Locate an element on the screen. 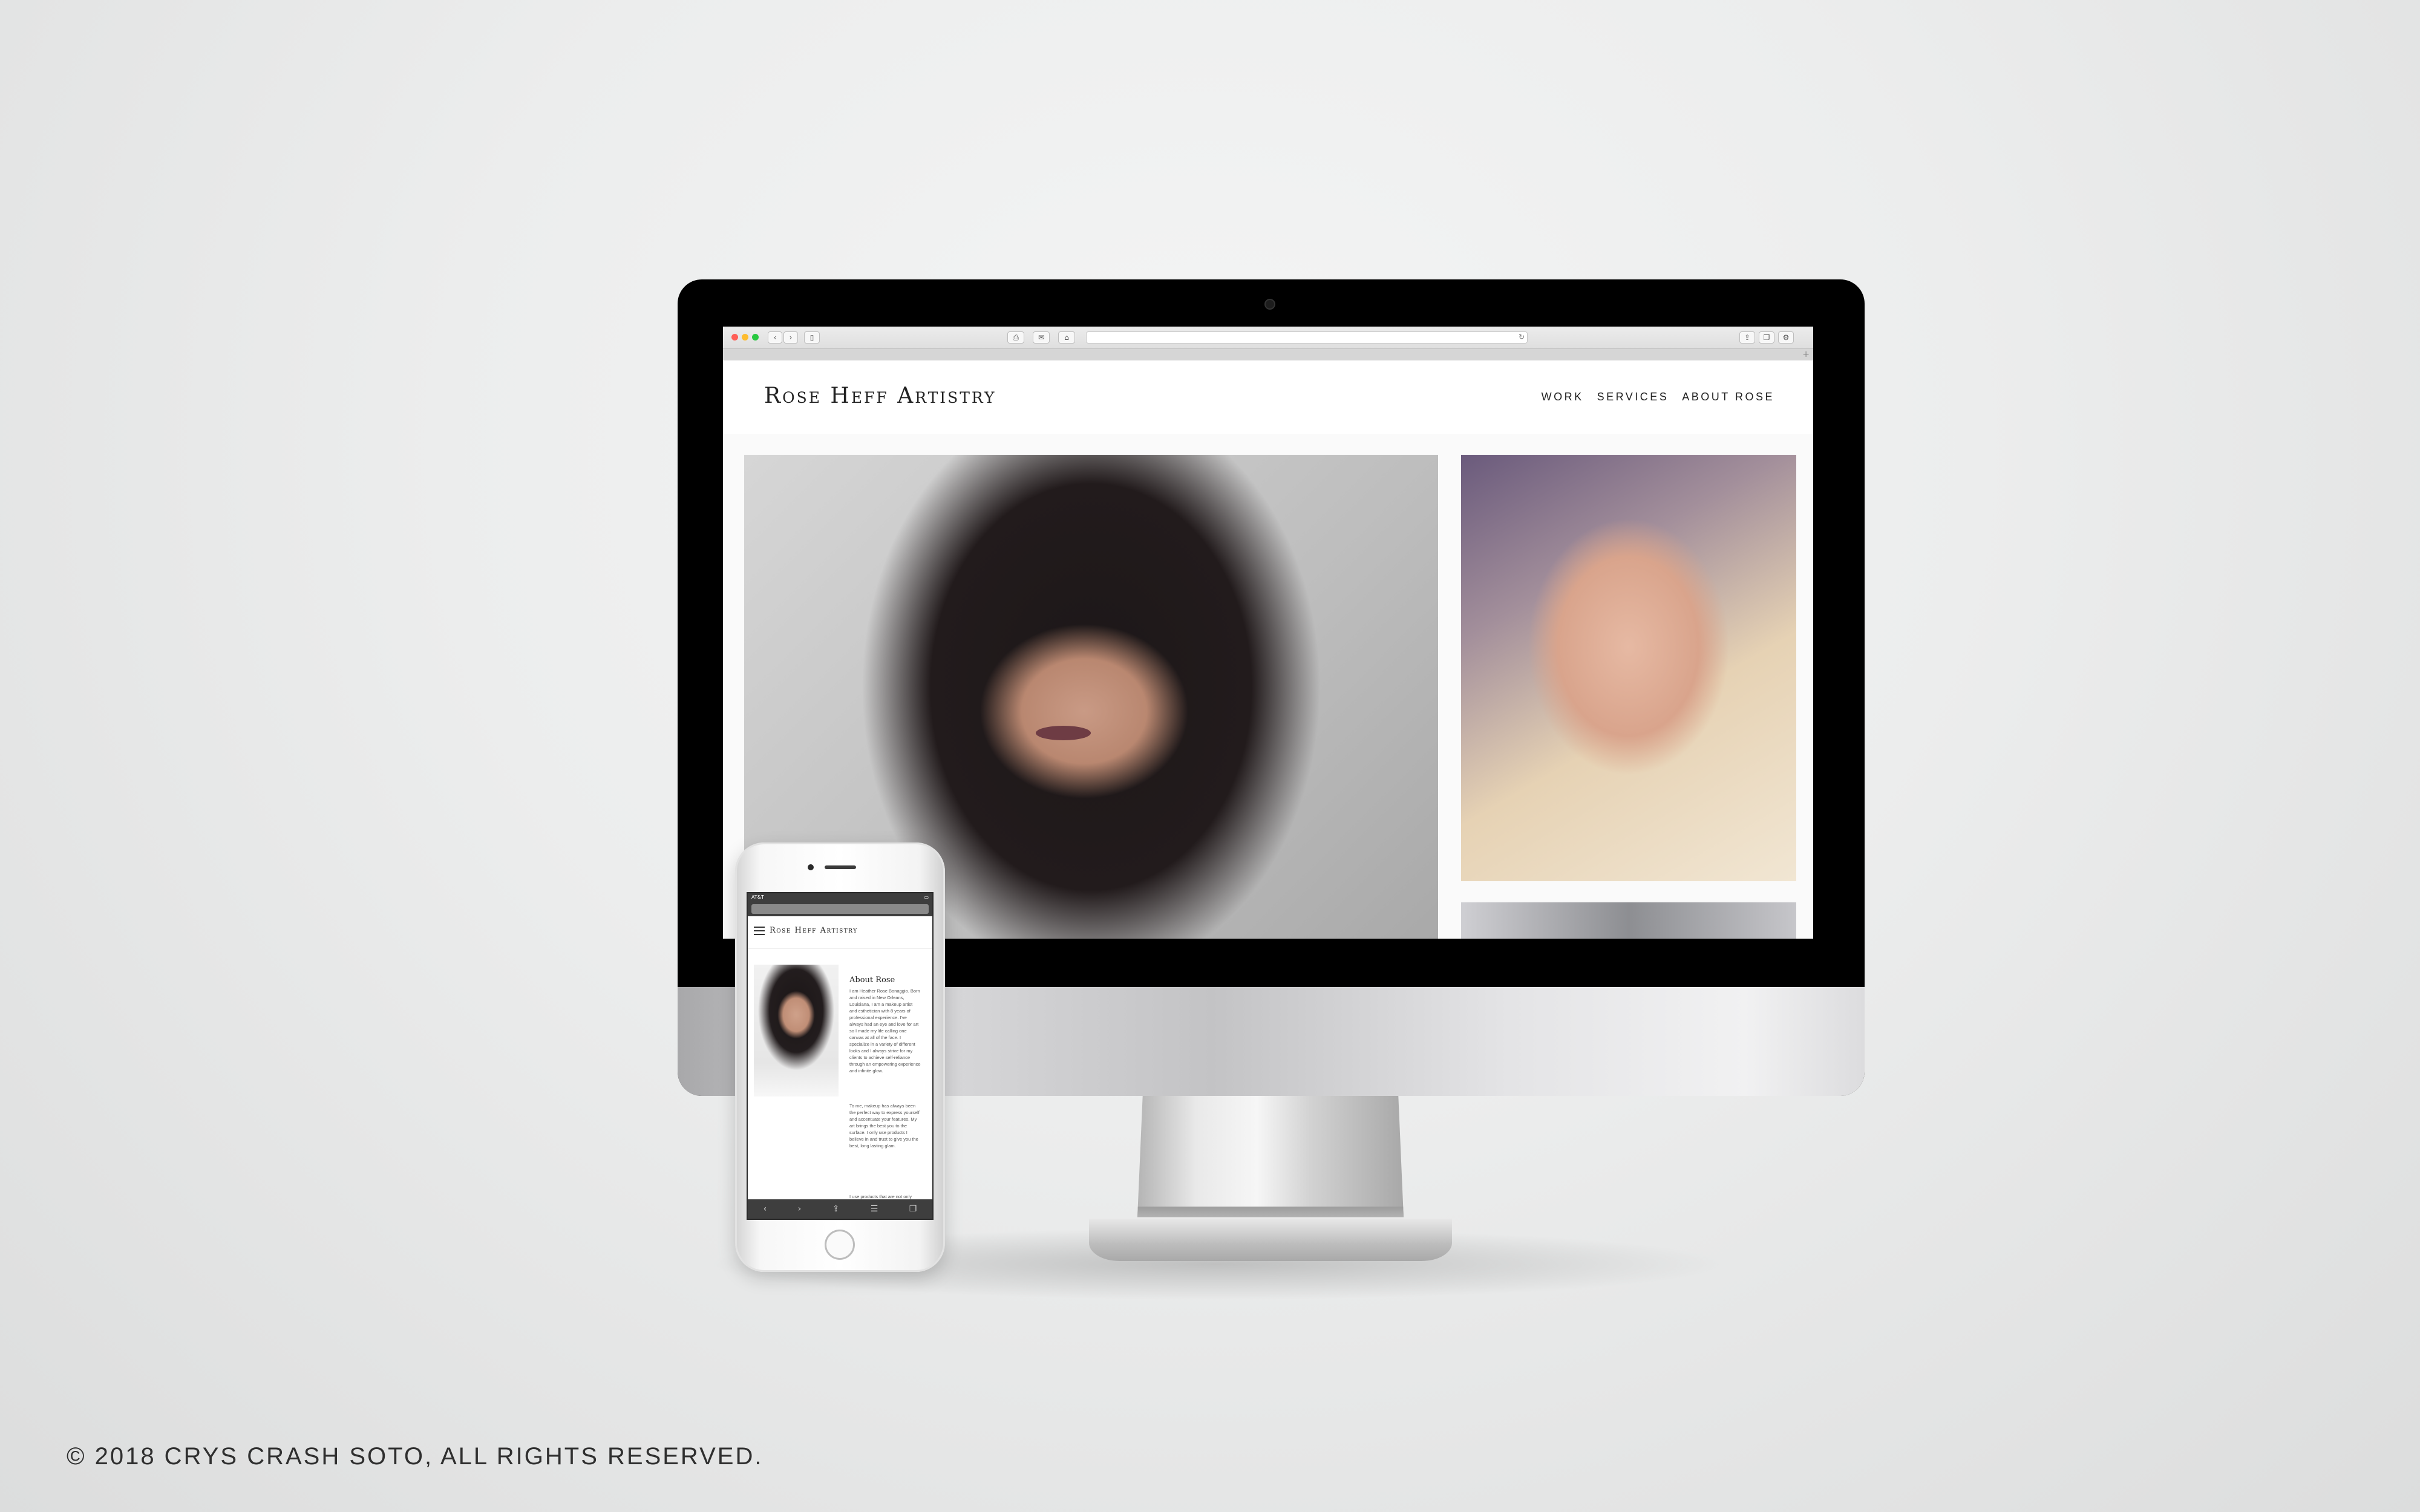 The image size is (2420, 1512). mobile-address-bar-area is located at coordinates (840, 909).